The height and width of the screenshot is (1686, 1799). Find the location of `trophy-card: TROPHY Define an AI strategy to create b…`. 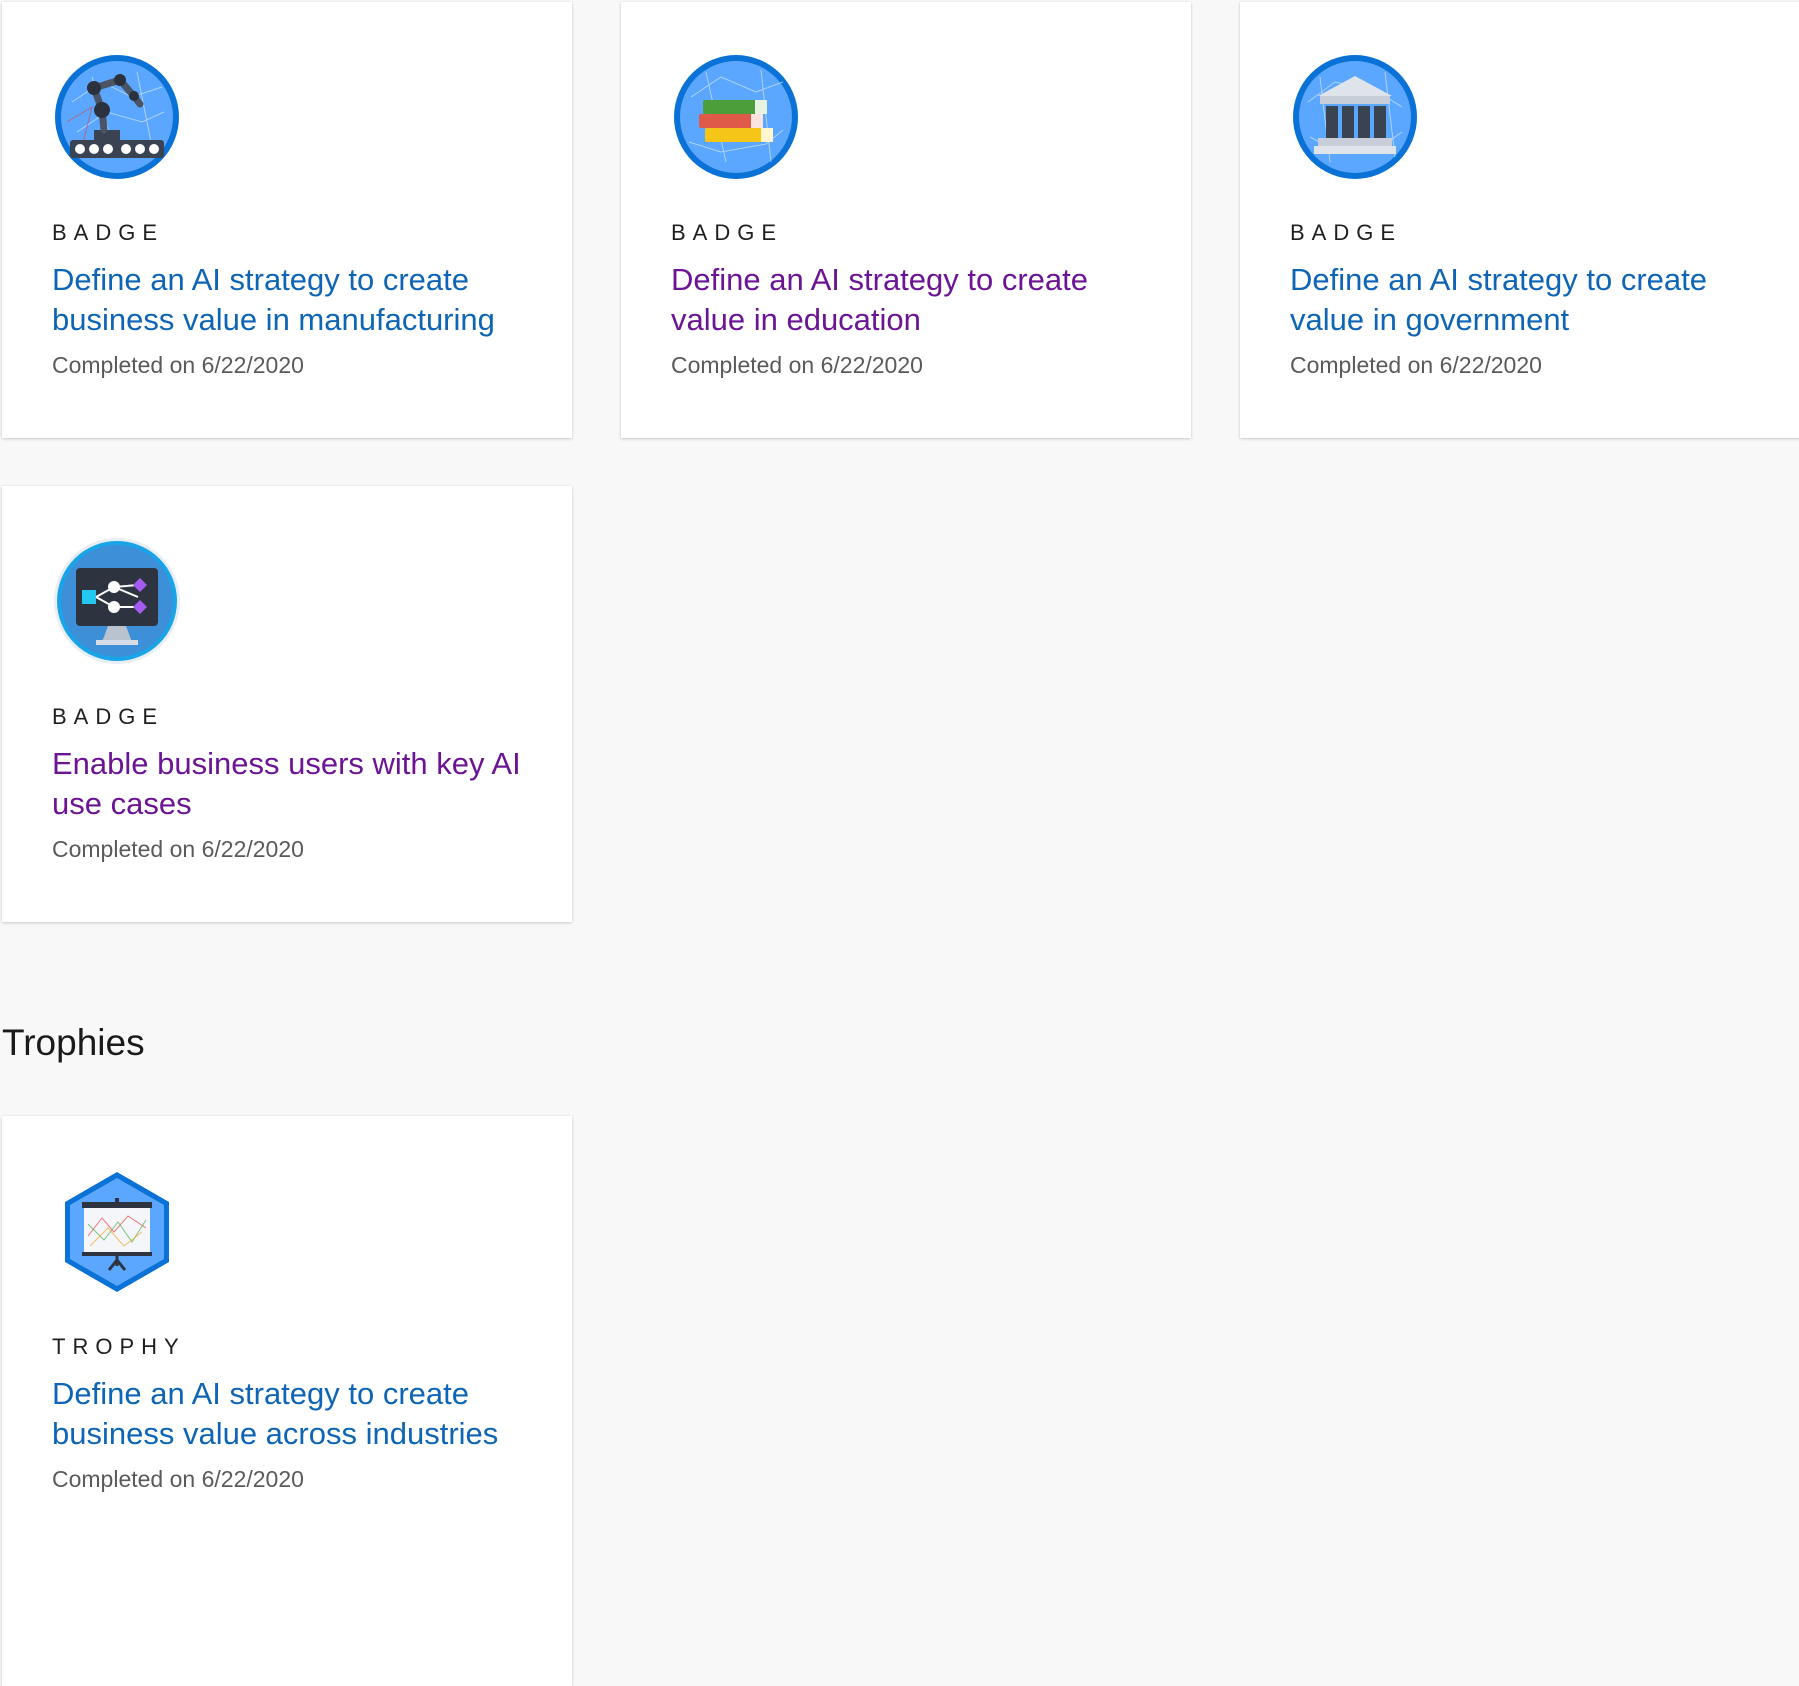

trophy-card: TROPHY Define an AI strategy to create b… is located at coordinates (287, 1401).